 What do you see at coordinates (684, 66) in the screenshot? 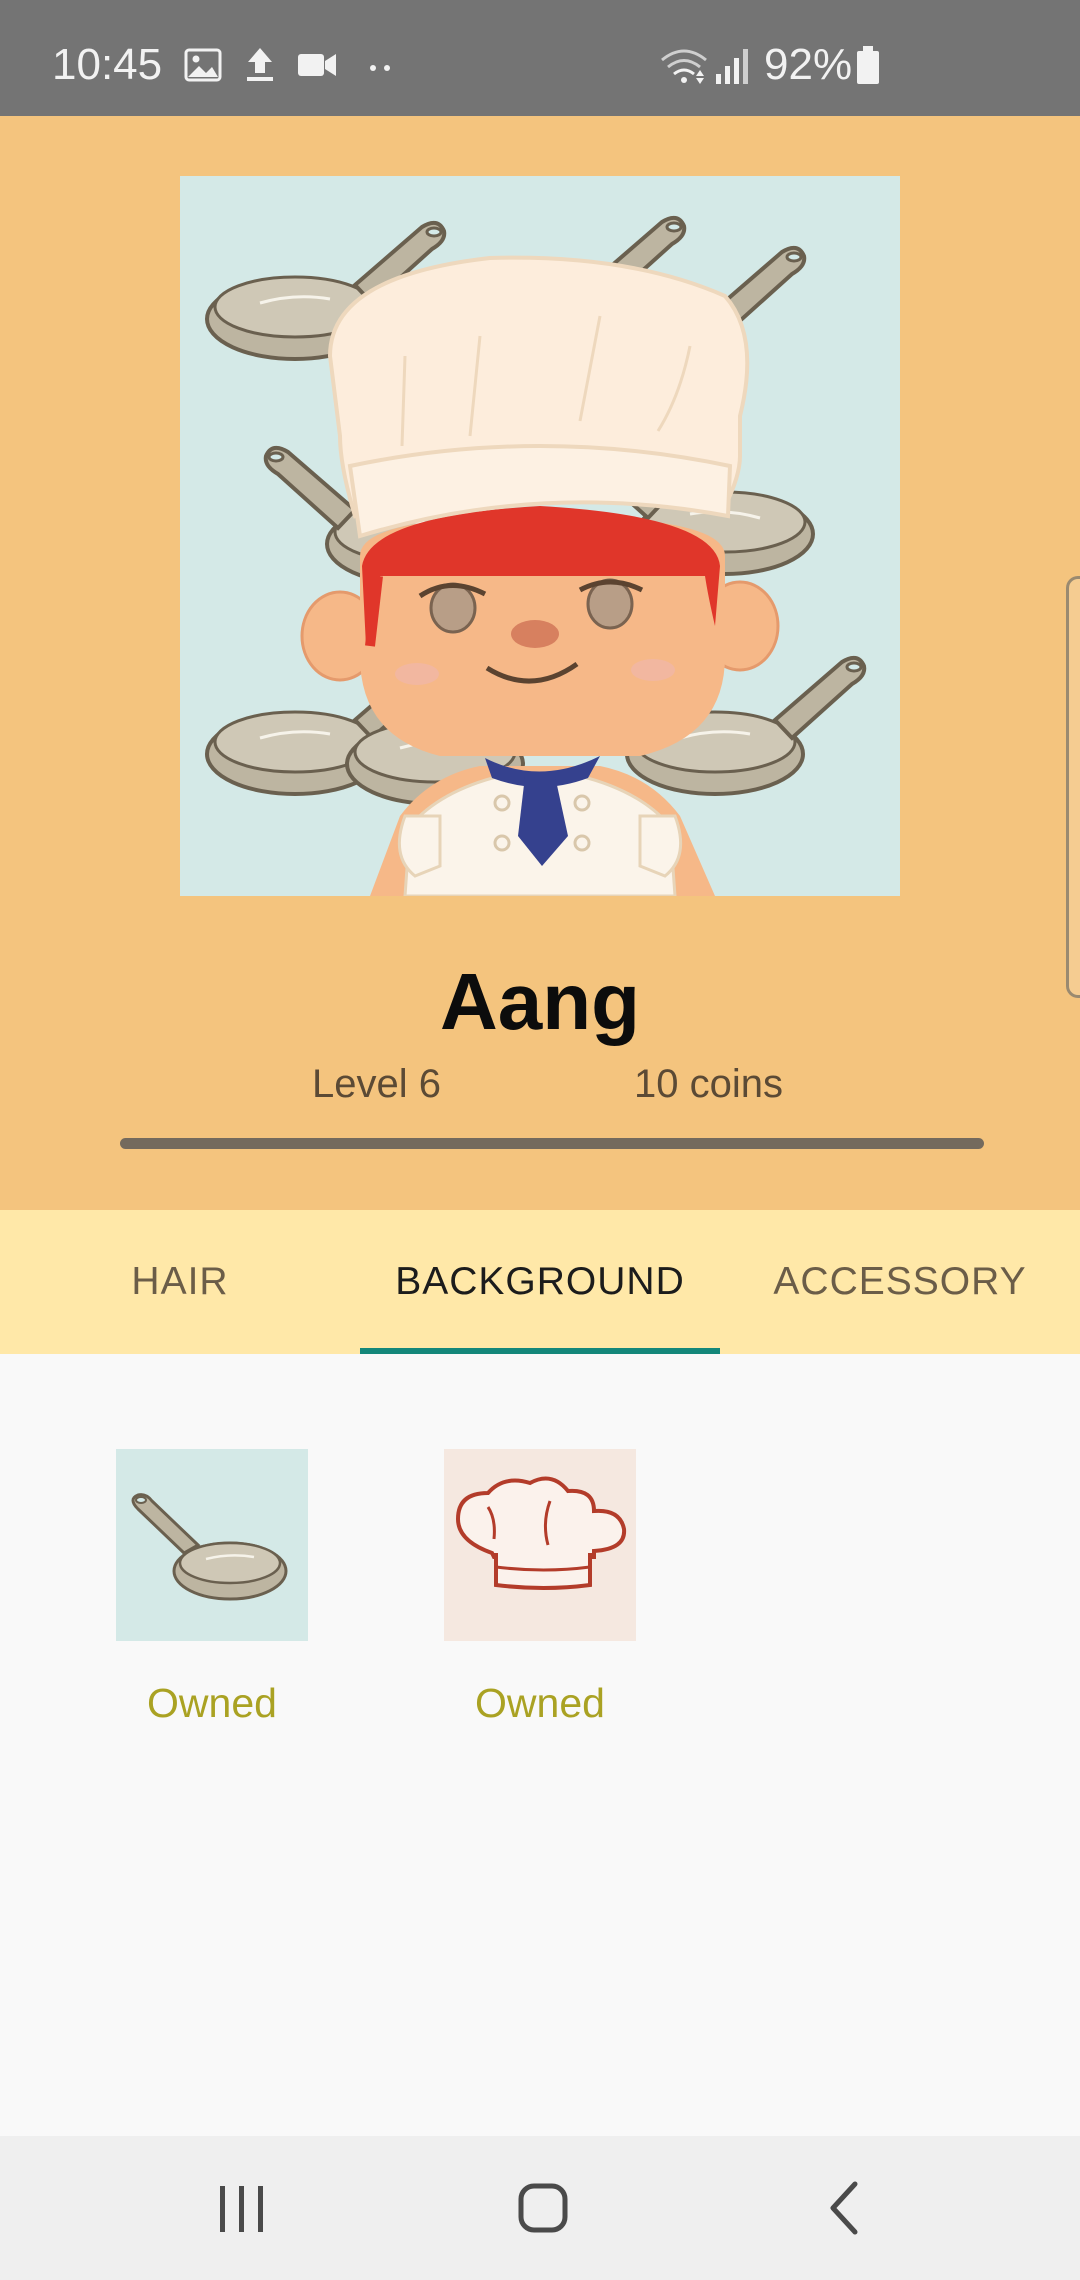
I see `wifi-icon` at bounding box center [684, 66].